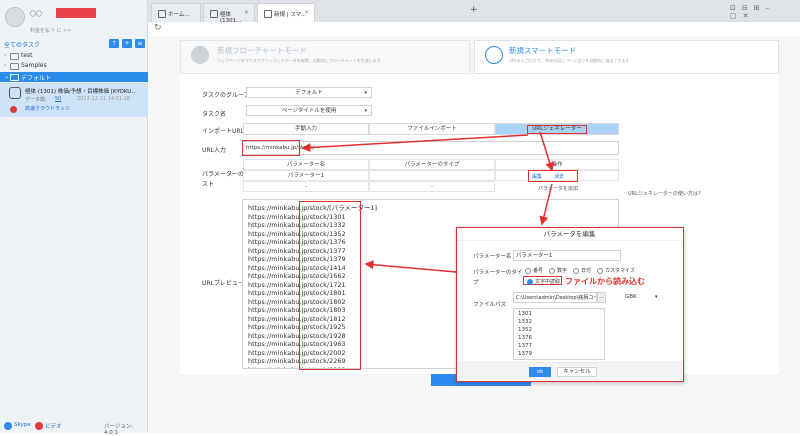  I want to click on file-value-item: 1377, so click(525, 346).